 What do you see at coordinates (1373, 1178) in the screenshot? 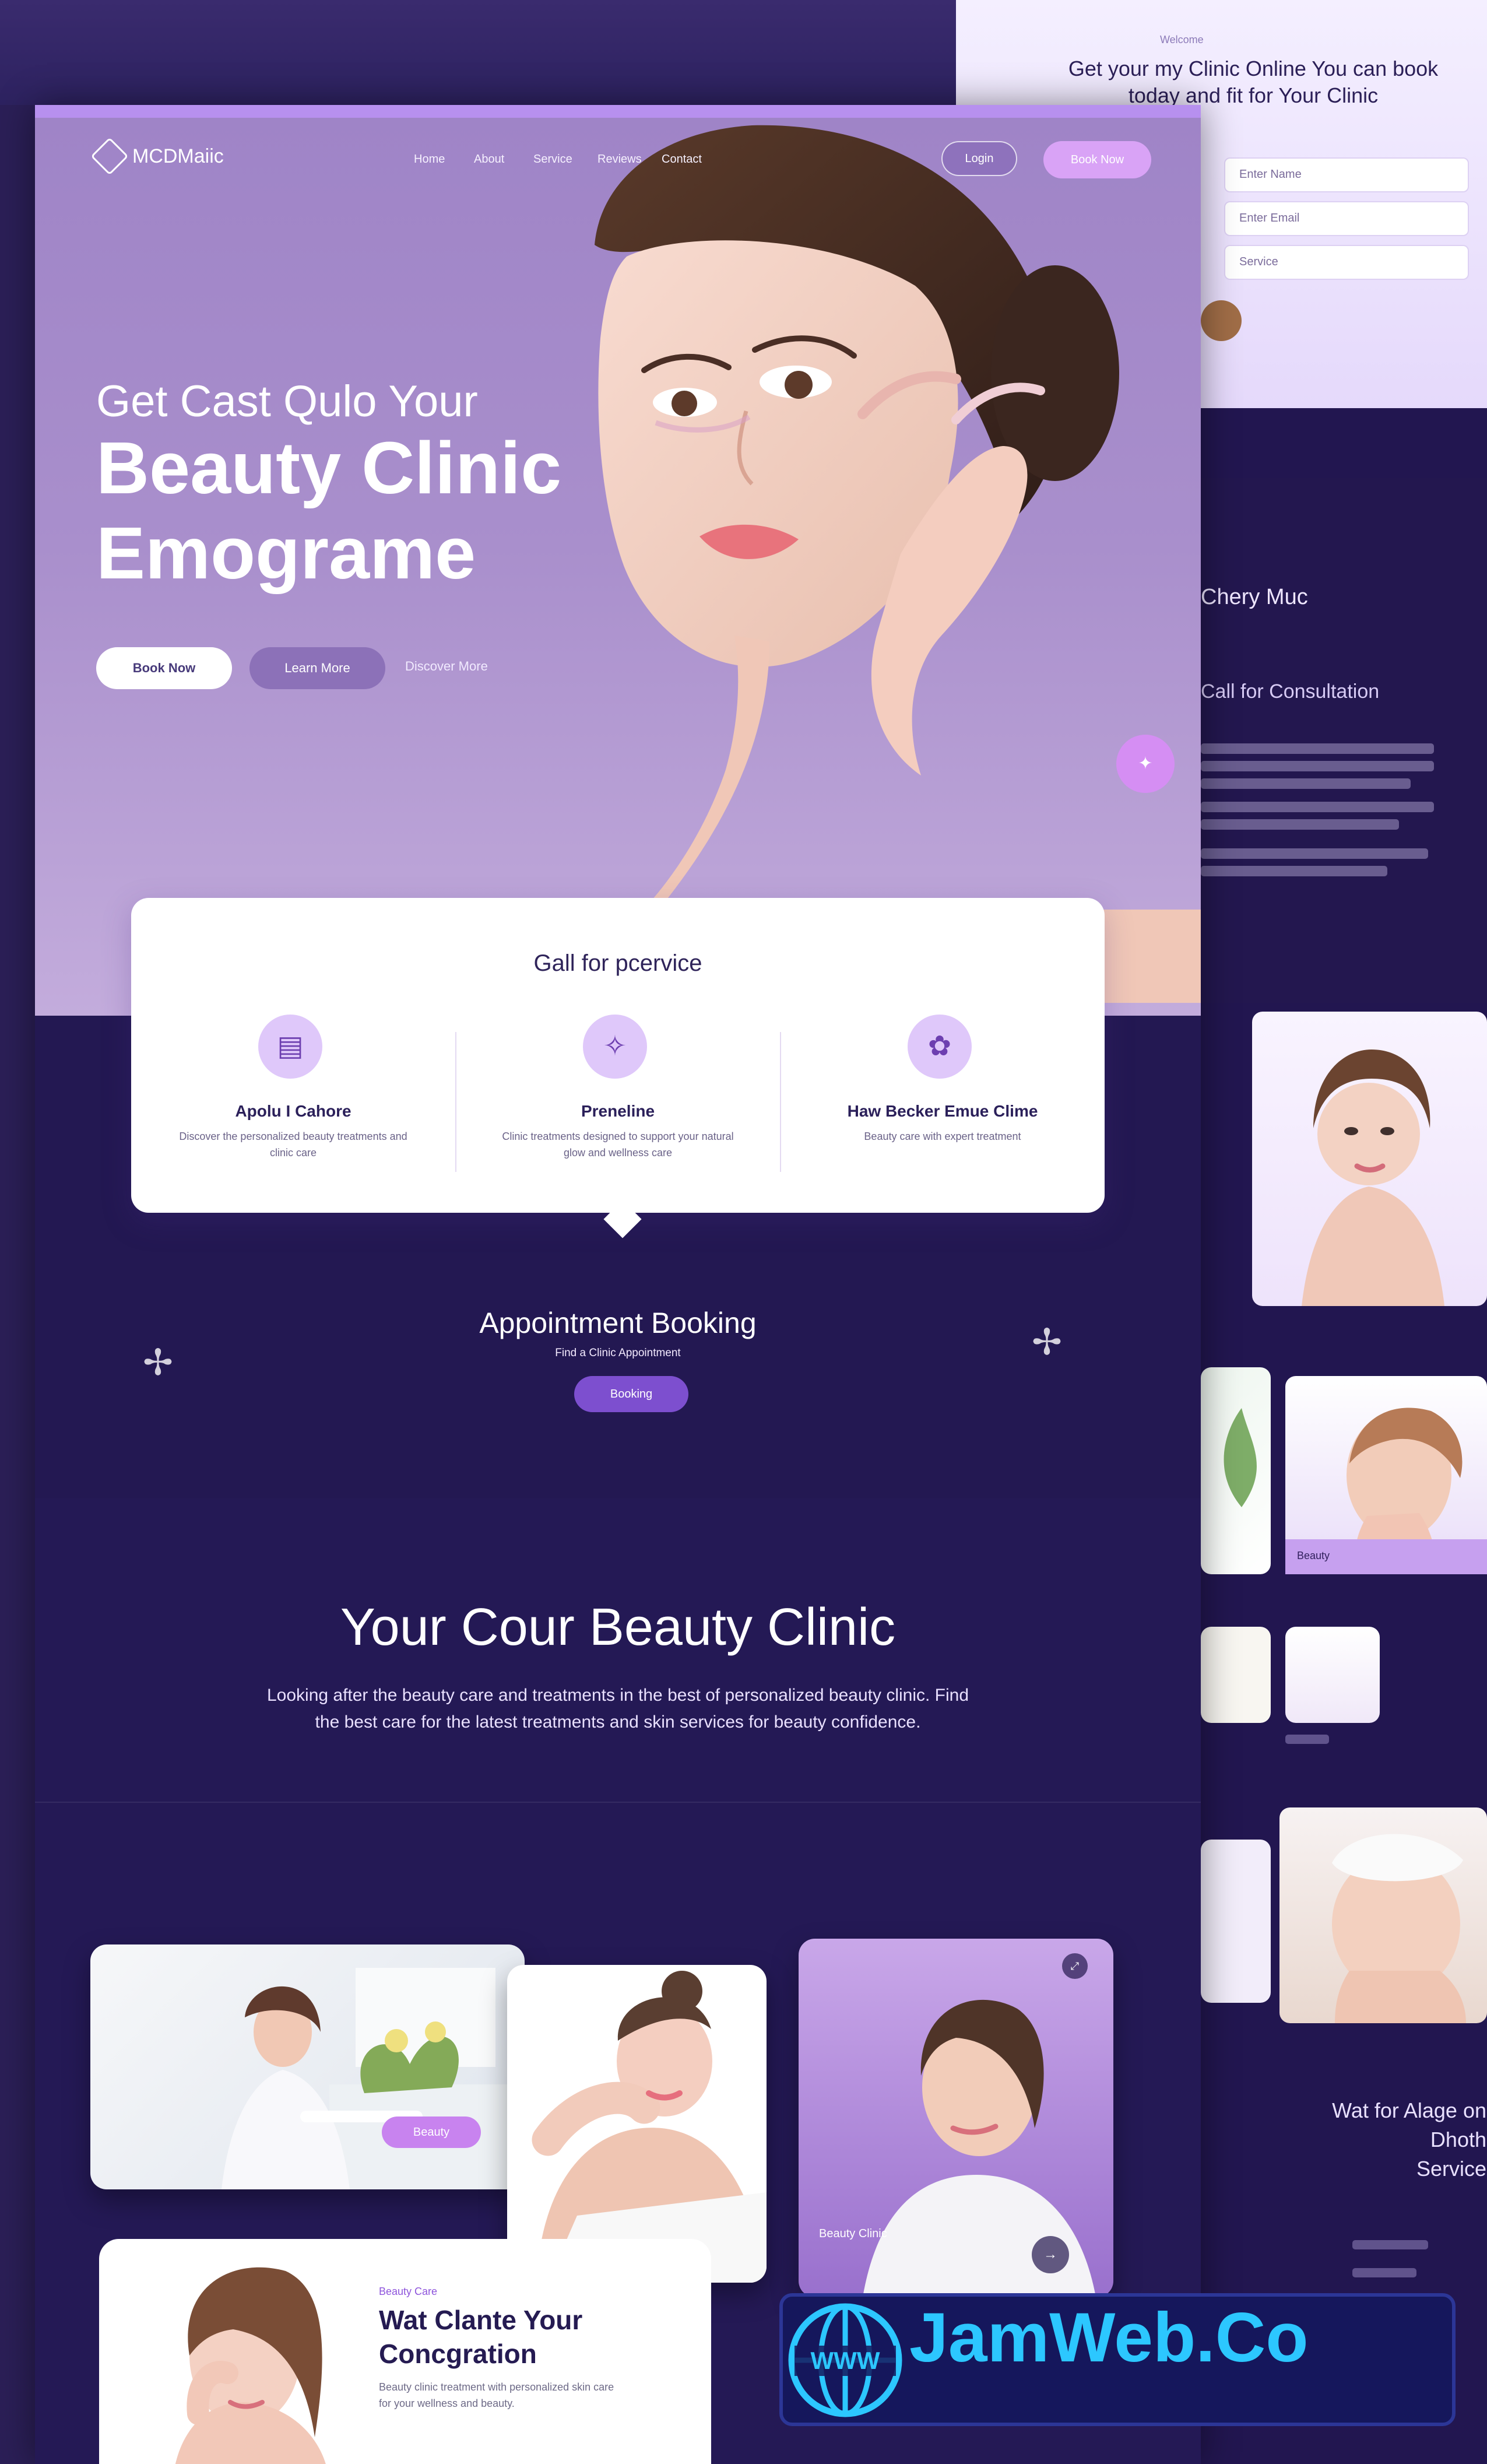
I see `woman-photo-icon` at bounding box center [1373, 1178].